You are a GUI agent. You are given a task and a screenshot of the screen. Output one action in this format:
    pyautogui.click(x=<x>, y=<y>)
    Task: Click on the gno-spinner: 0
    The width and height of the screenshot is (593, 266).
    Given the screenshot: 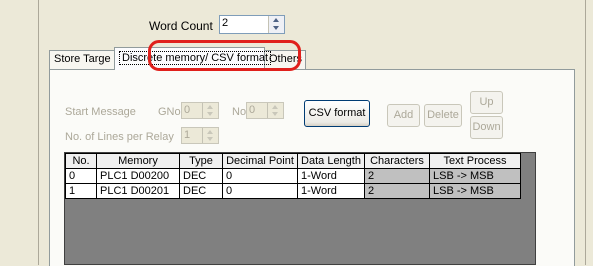 What is the action you would take?
    pyautogui.click(x=200, y=110)
    